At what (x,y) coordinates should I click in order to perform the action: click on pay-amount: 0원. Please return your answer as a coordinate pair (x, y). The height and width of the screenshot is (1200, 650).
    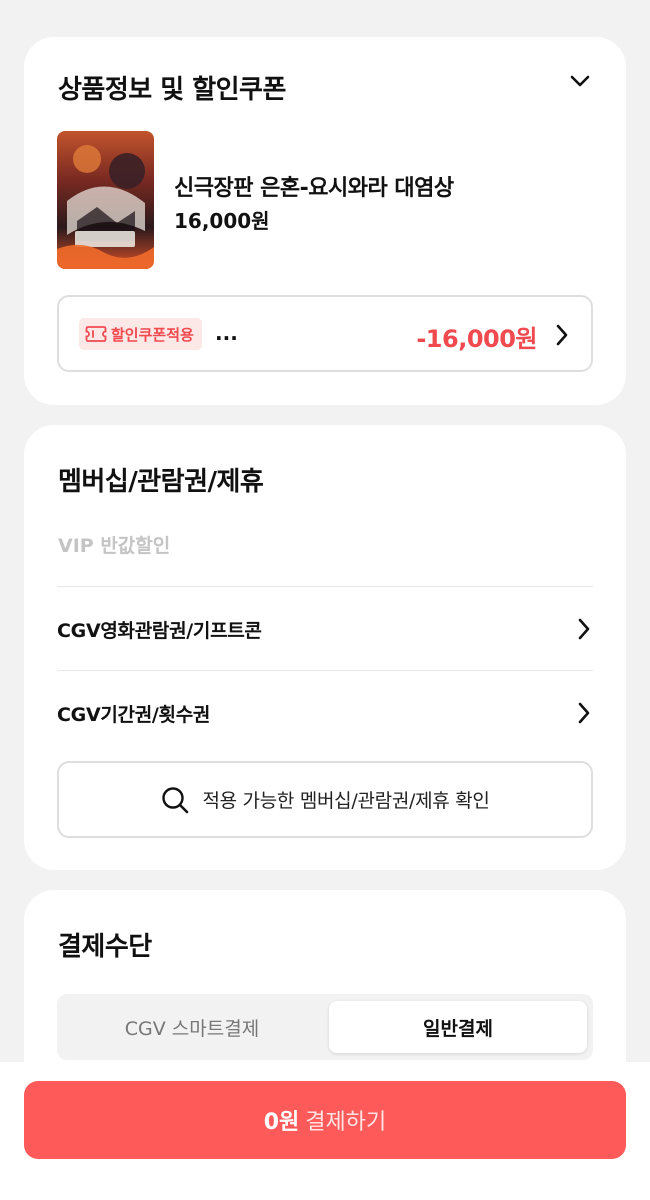
    Looking at the image, I should click on (281, 1122).